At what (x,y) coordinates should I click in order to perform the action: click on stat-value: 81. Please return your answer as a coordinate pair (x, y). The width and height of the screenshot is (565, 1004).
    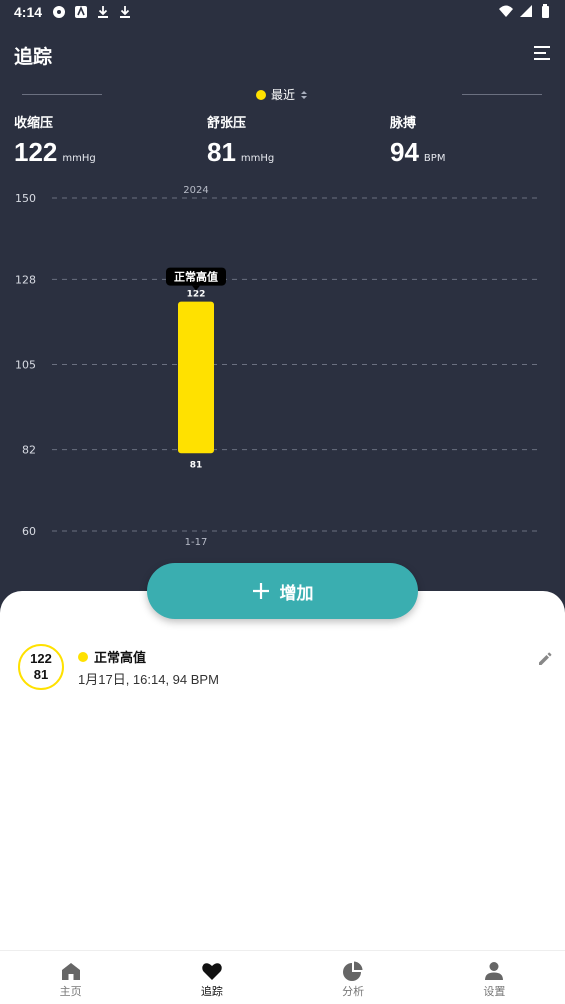
    Looking at the image, I should click on (221, 152).